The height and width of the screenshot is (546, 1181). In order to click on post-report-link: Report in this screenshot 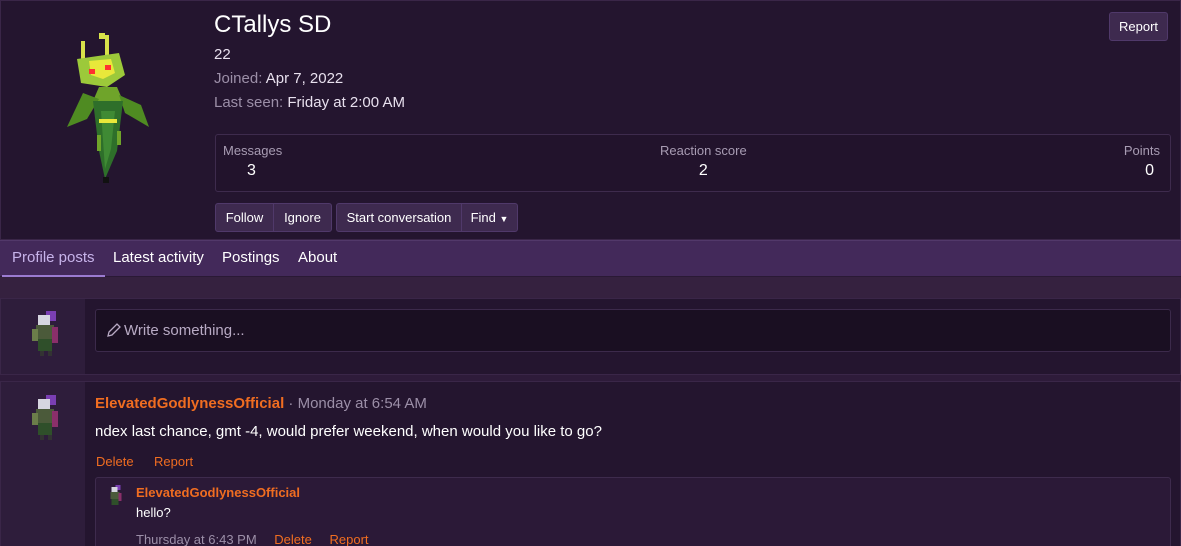, I will do `click(173, 461)`.